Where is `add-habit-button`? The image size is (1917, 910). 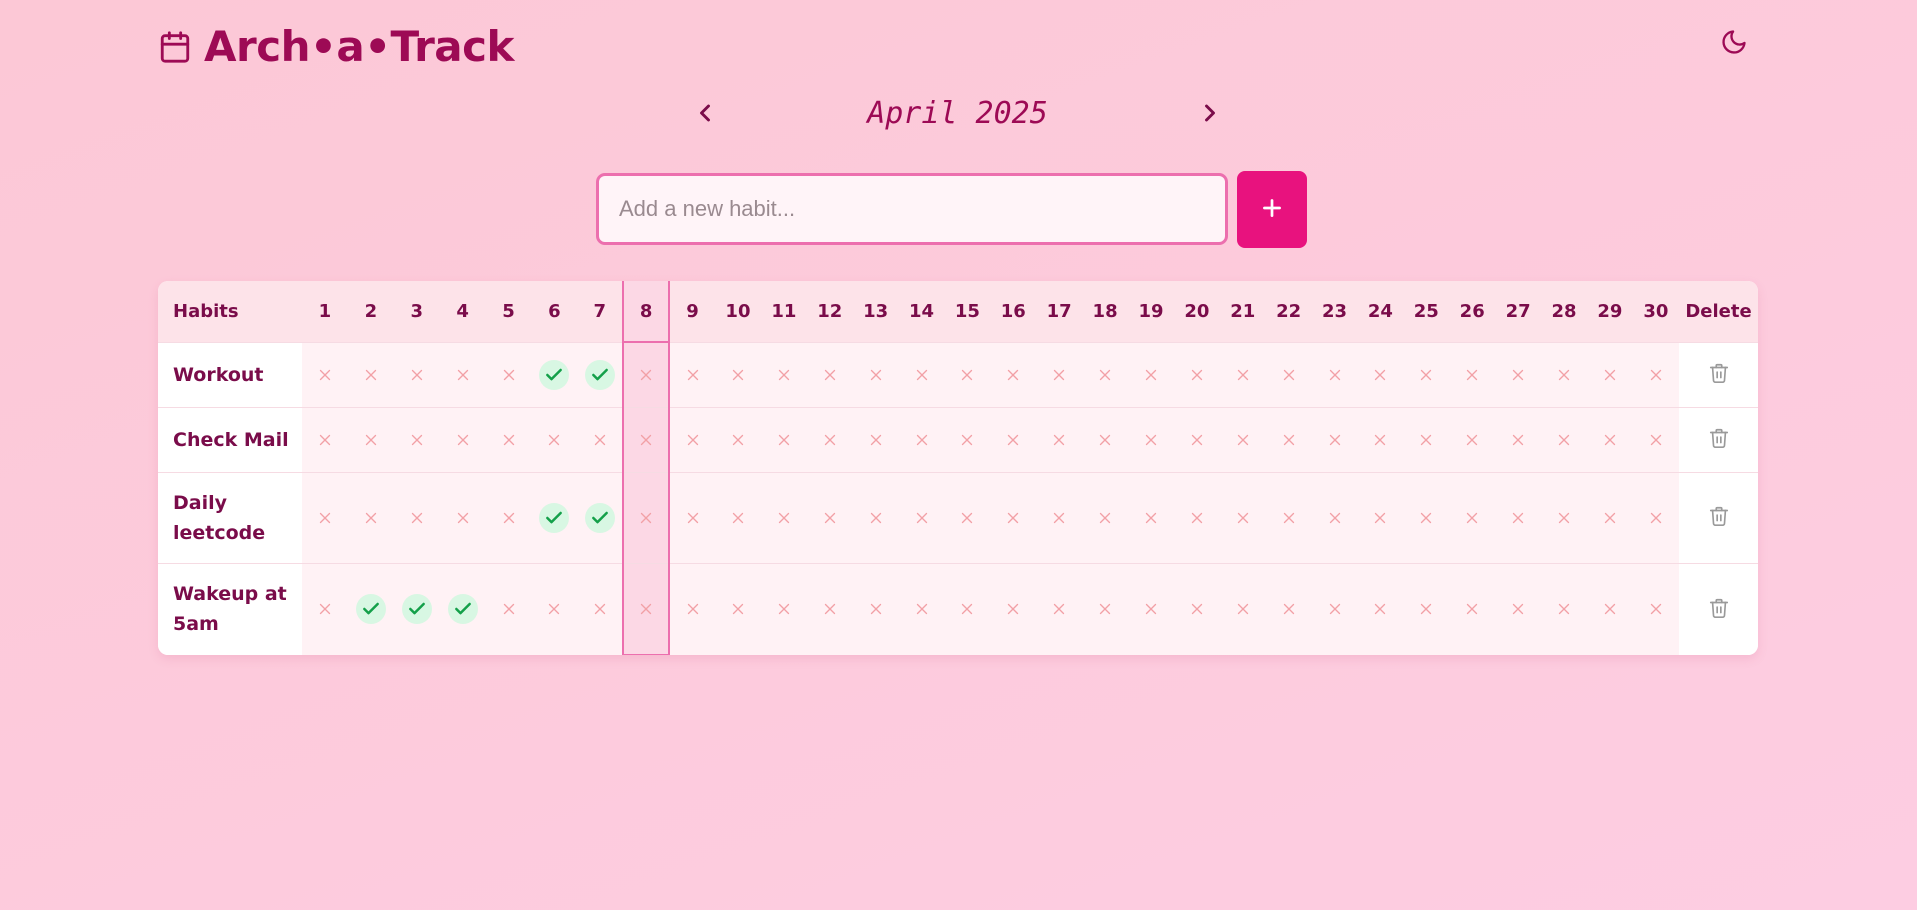 add-habit-button is located at coordinates (1272, 209).